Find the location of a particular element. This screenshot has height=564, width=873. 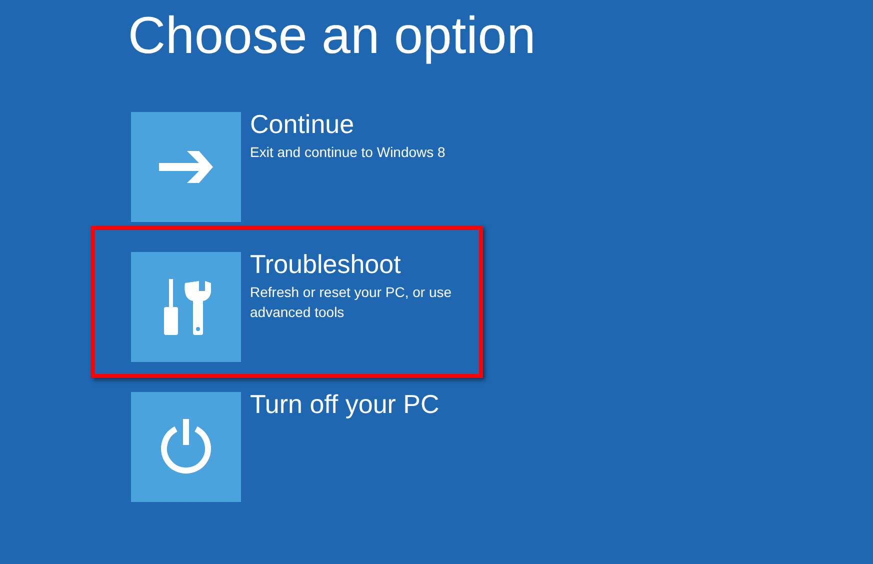

tools-icon is located at coordinates (186, 307).